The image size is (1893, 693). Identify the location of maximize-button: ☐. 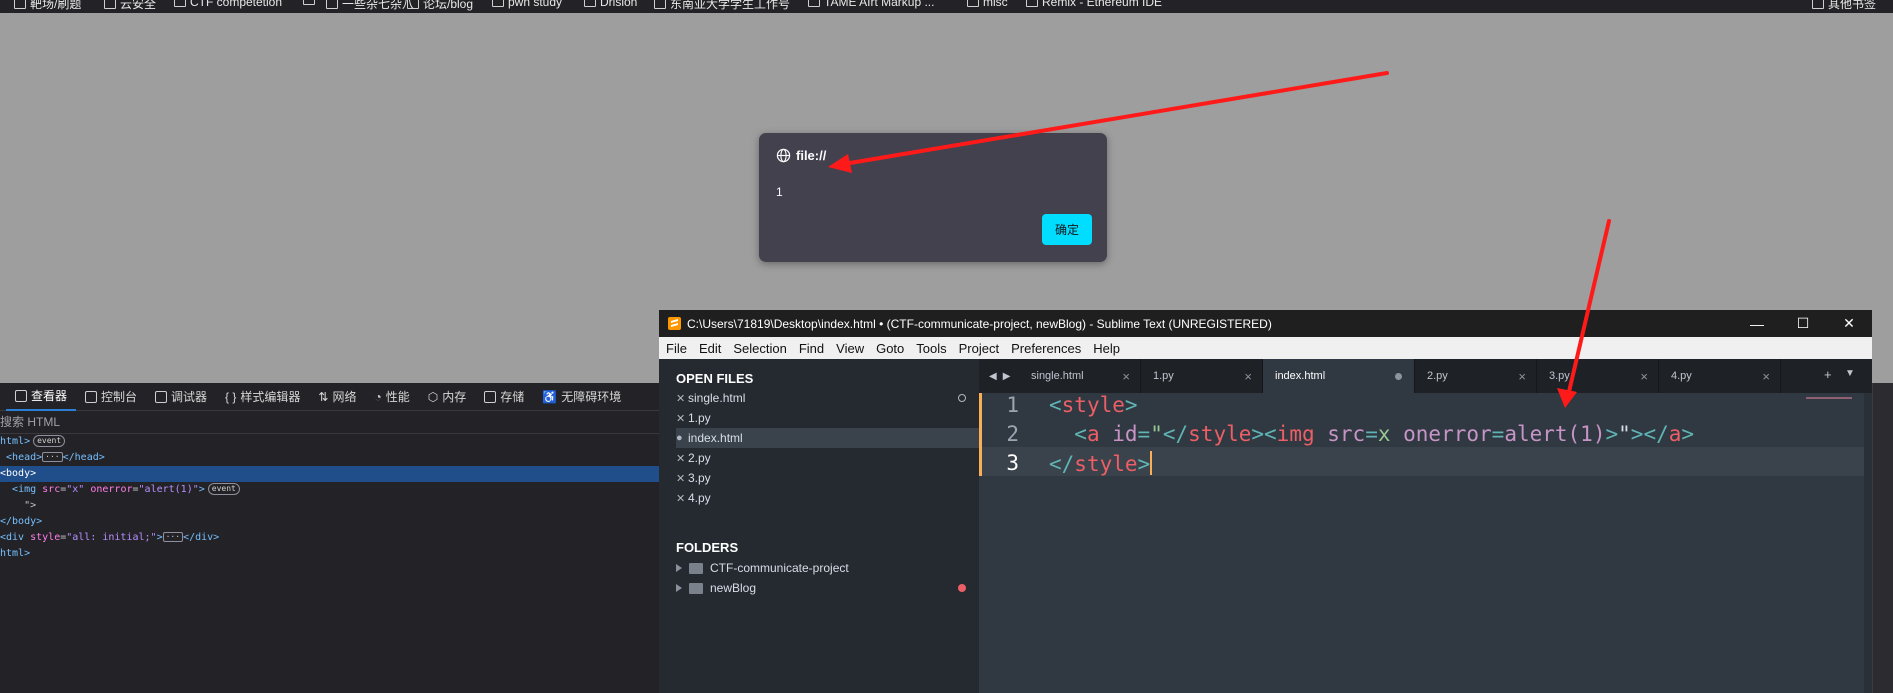
(1803, 323).